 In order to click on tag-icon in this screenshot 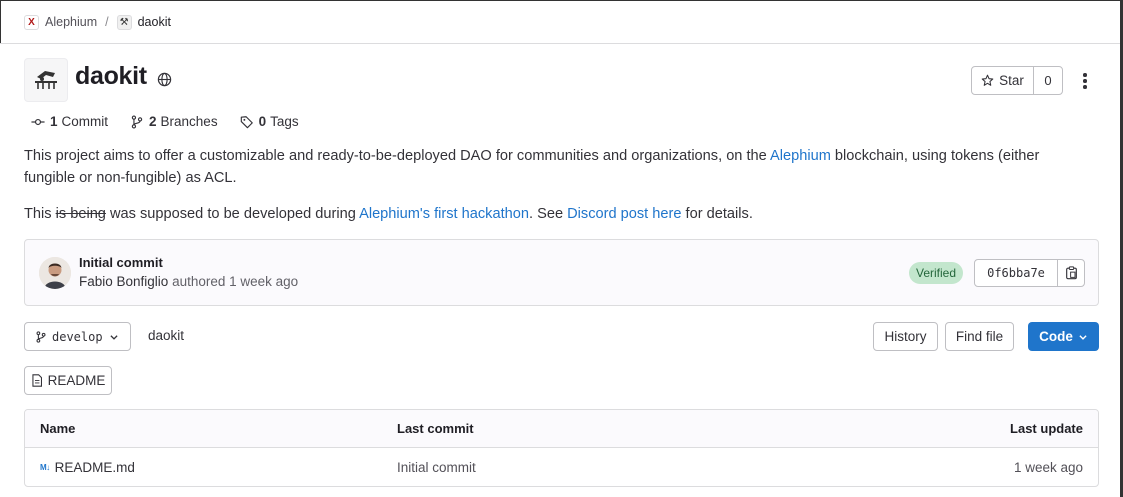, I will do `click(246, 121)`.